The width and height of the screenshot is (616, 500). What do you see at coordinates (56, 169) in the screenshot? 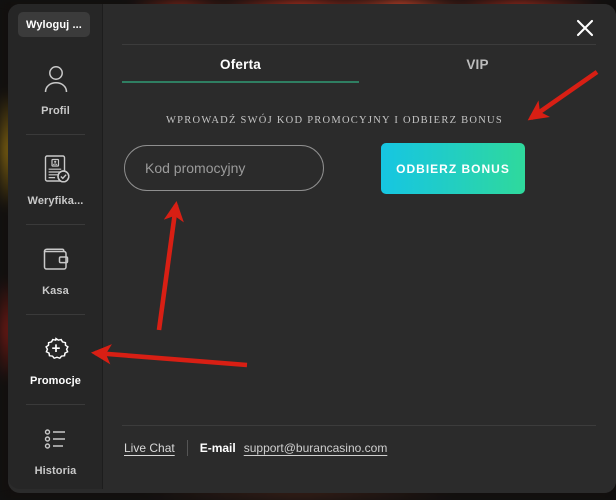
I see `document-check-icon` at bounding box center [56, 169].